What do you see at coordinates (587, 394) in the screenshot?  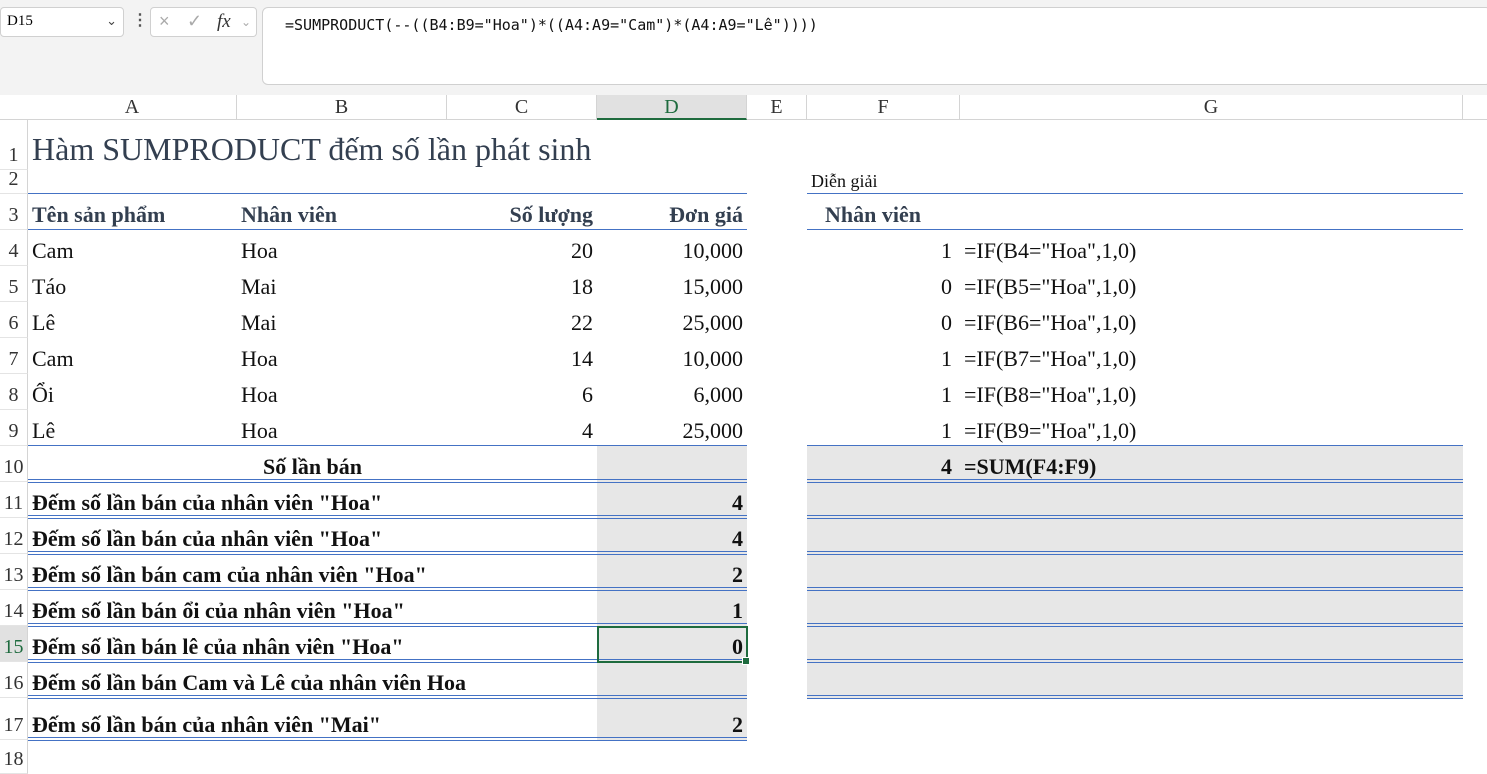 I see `cell-value: 6` at bounding box center [587, 394].